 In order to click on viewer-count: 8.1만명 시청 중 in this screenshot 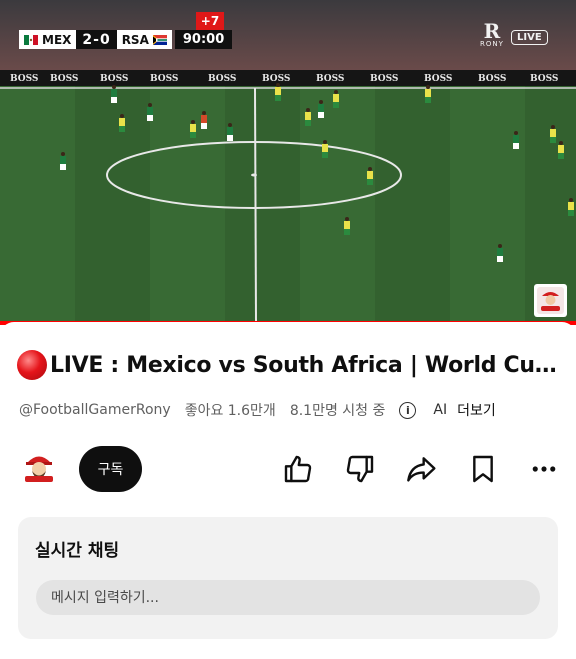, I will do `click(337, 411)`.